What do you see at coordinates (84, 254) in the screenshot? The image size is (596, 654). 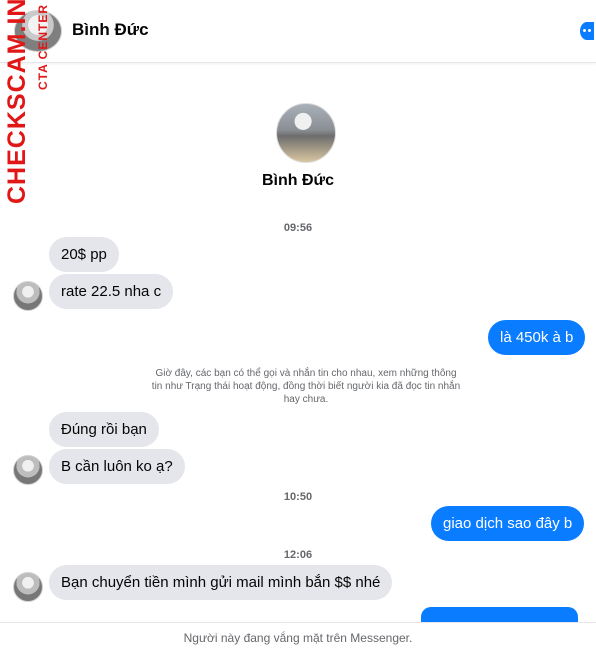 I see `message-20pp: 20$ pp` at bounding box center [84, 254].